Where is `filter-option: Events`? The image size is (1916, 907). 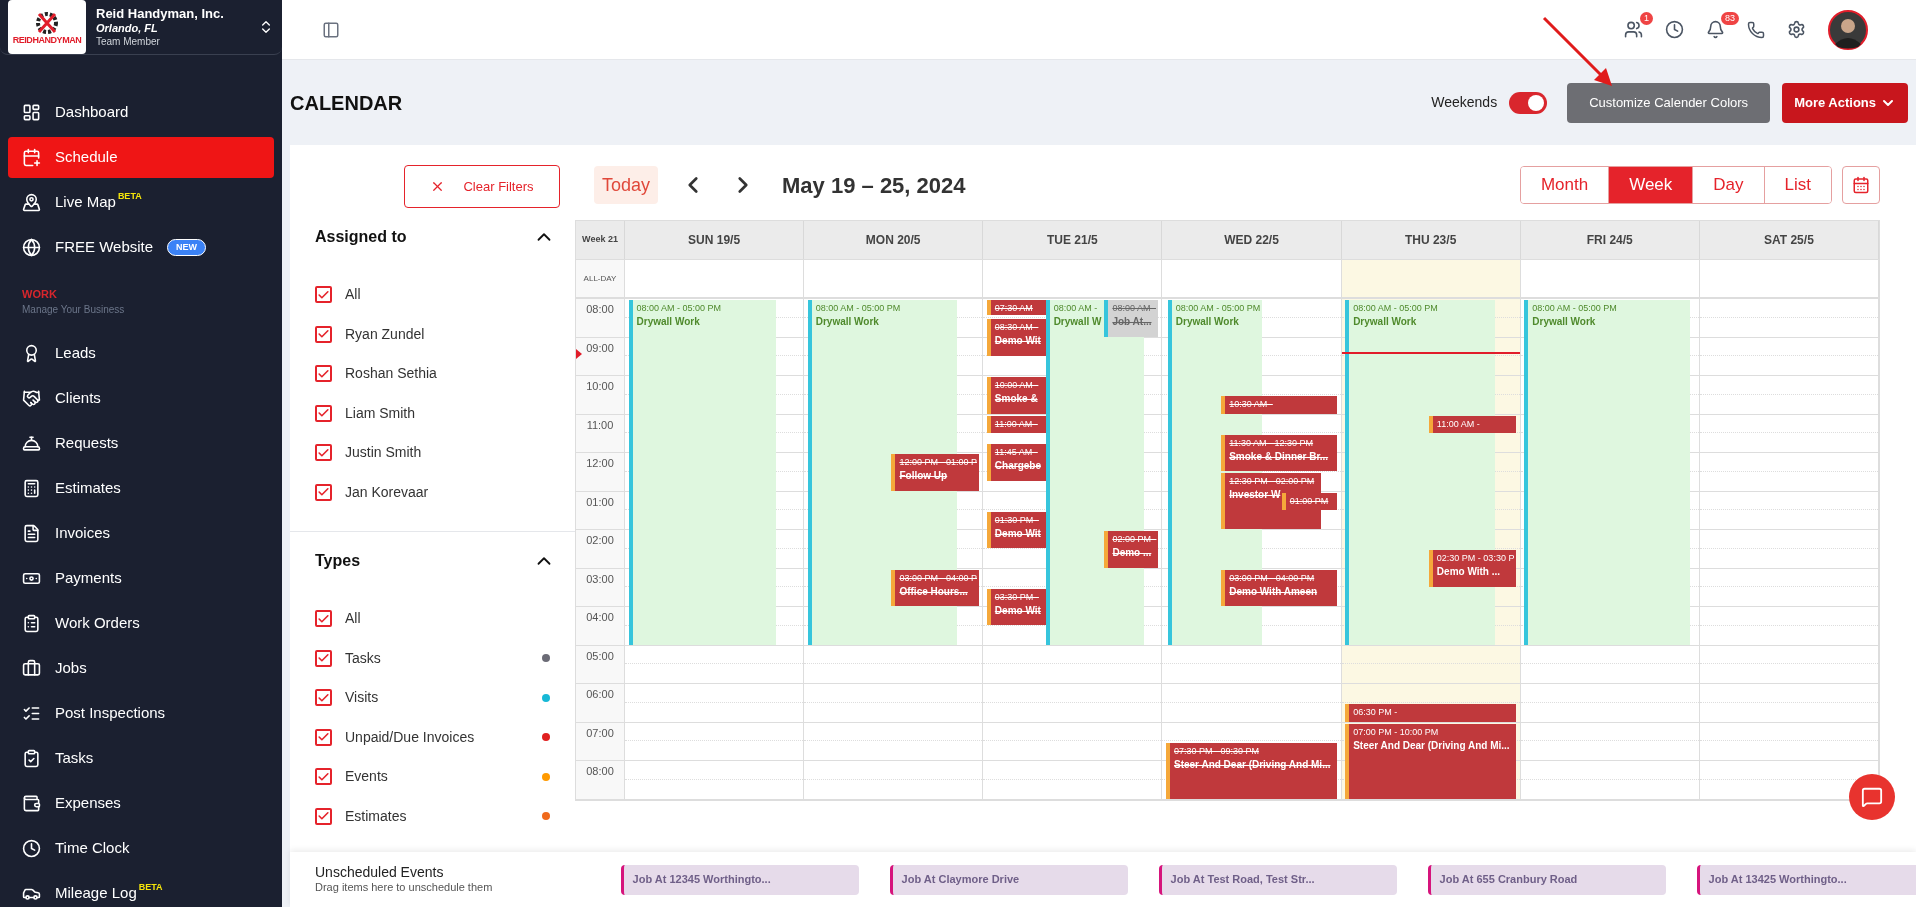 filter-option: Events is located at coordinates (366, 777).